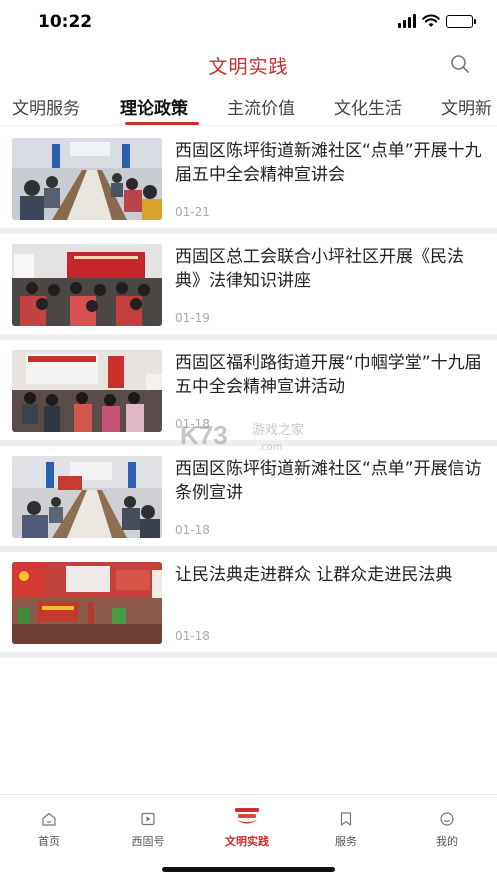 Image resolution: width=497 pixels, height=883 pixels. I want to click on tabbar-item-profile: 我的, so click(447, 830).